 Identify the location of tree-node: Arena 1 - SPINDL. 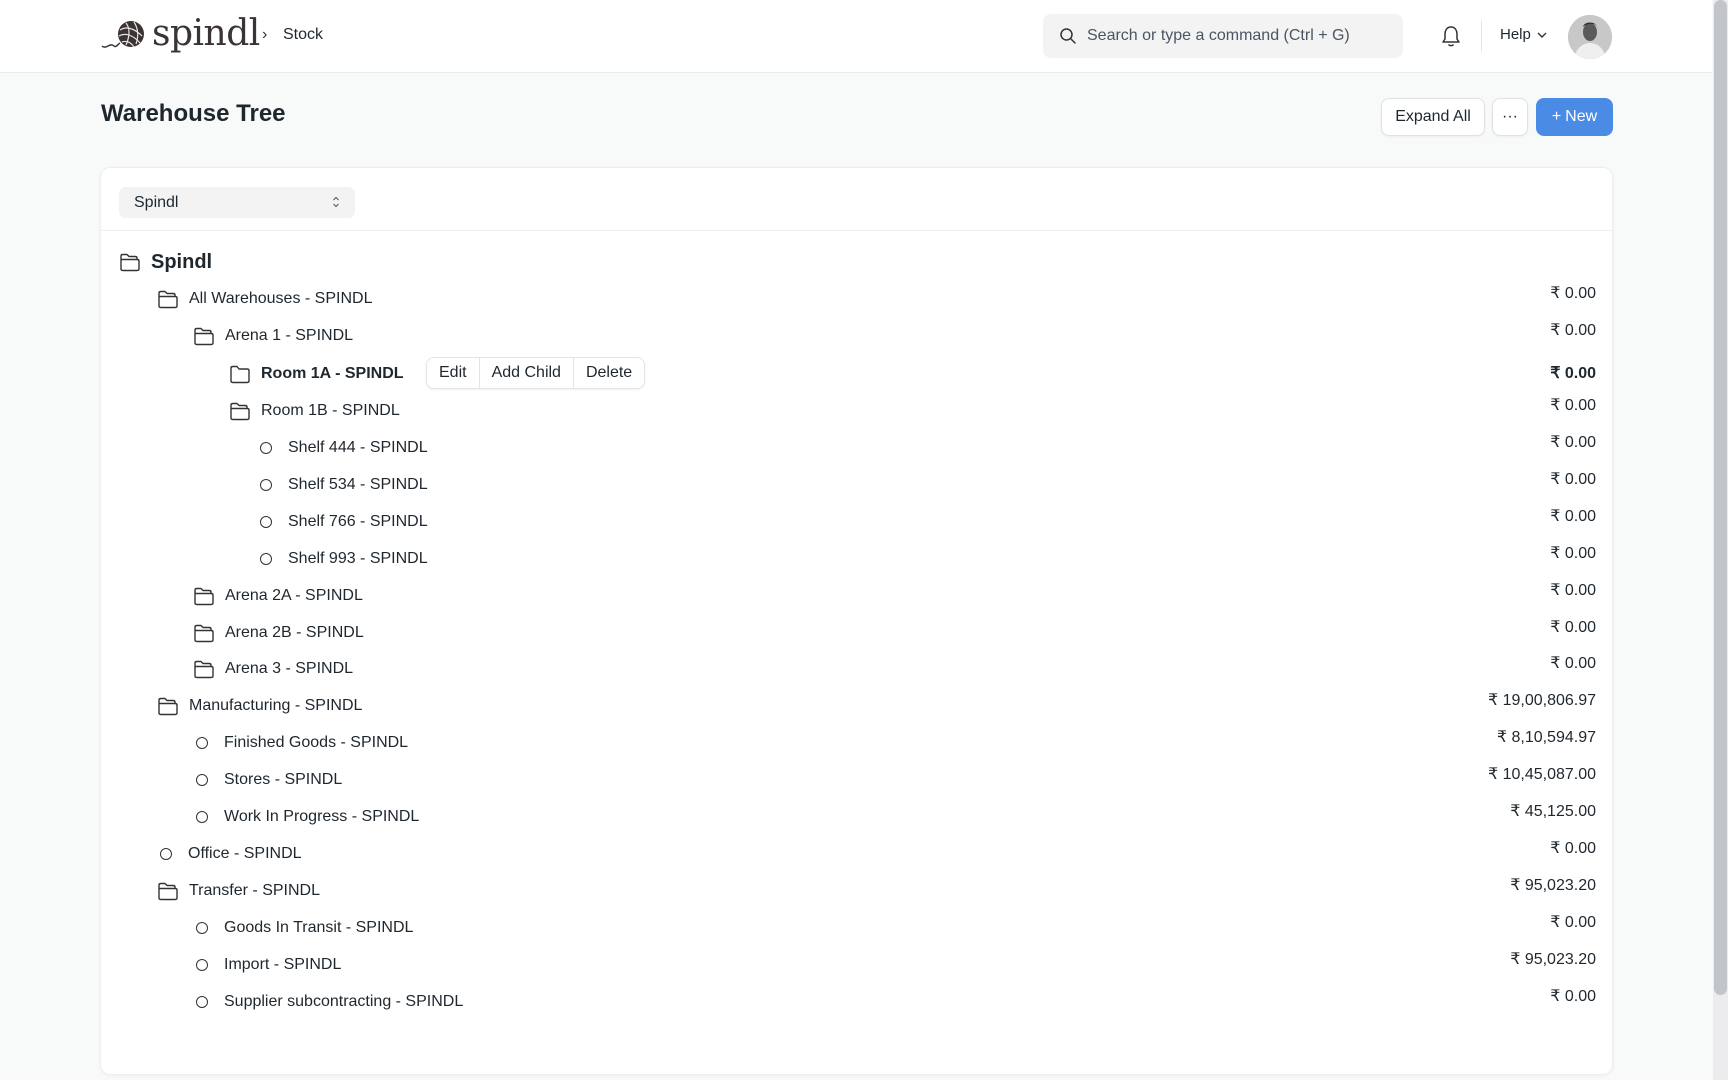
(273, 336).